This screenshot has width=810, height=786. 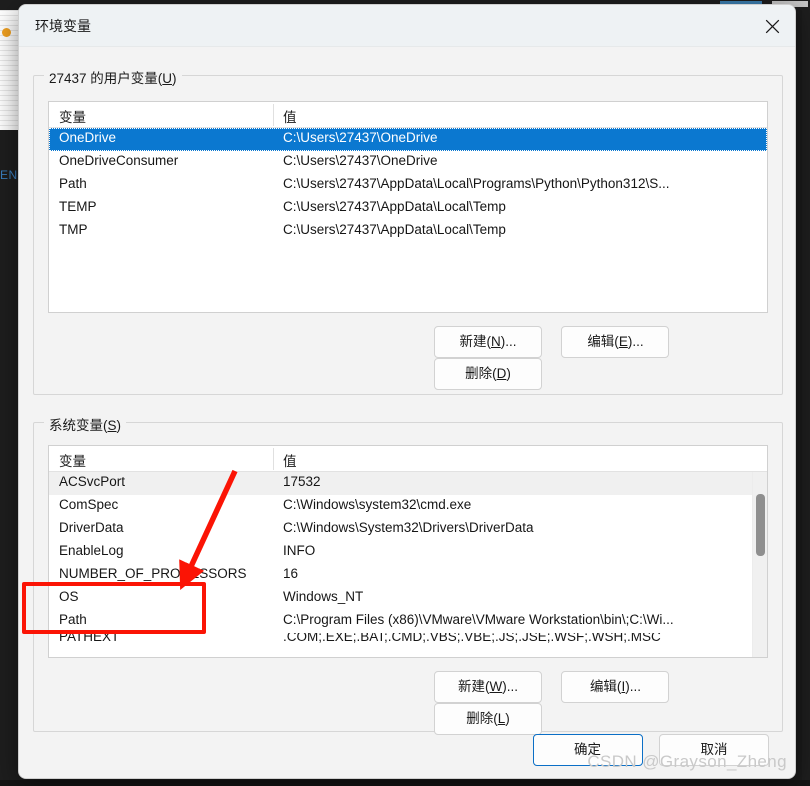 What do you see at coordinates (119, 160) in the screenshot?
I see `variable-name: OneDriveConsumer` at bounding box center [119, 160].